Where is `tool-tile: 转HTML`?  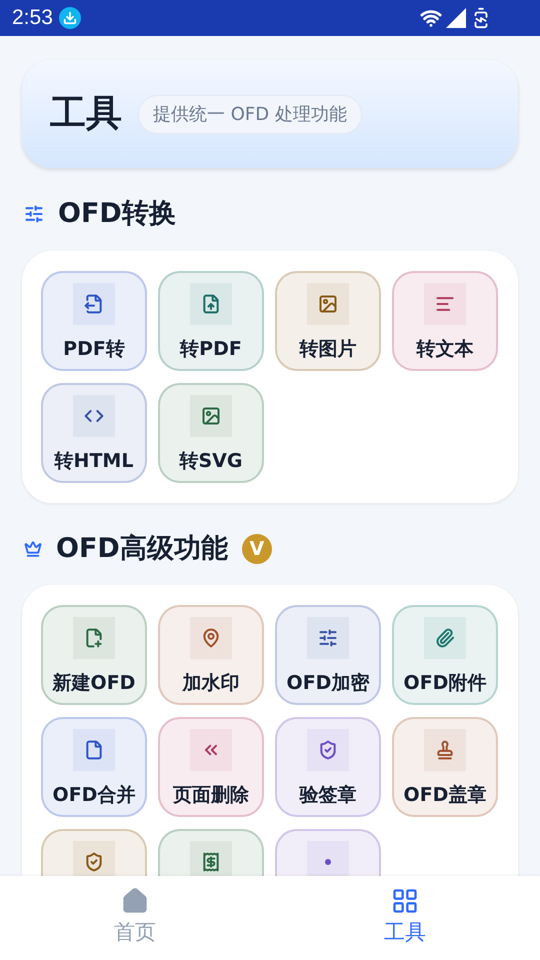
tool-tile: 转HTML is located at coordinates (94, 432).